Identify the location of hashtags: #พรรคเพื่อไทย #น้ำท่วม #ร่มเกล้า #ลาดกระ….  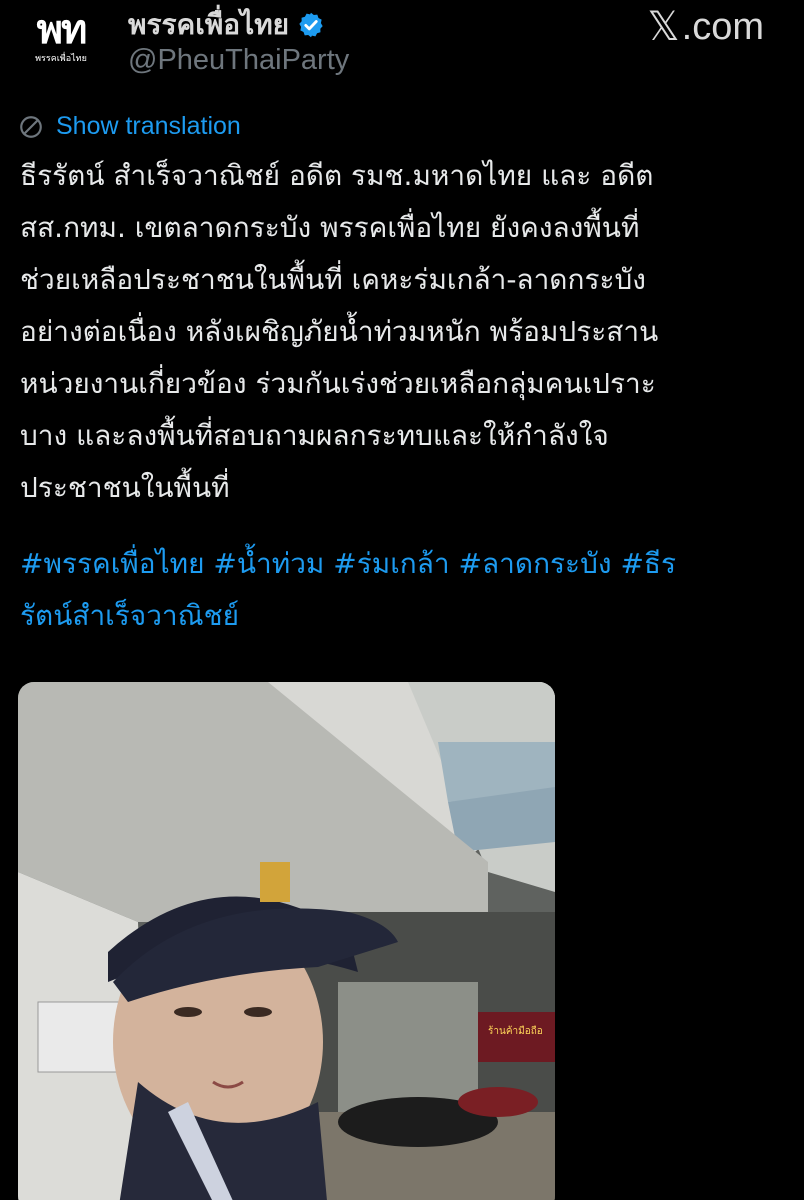
(405, 590).